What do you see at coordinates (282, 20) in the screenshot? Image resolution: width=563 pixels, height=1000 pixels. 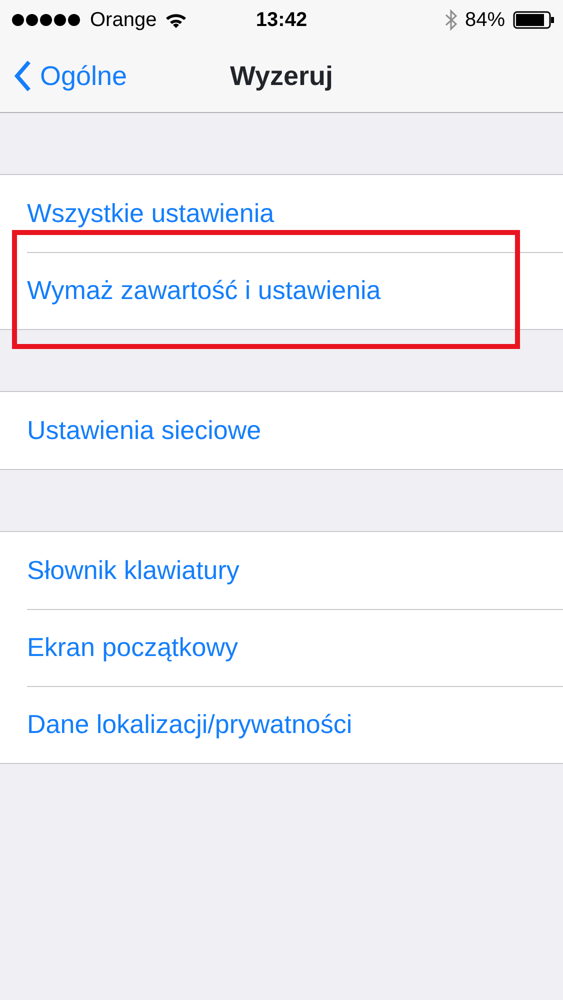 I see `status-time: 13:42` at bounding box center [282, 20].